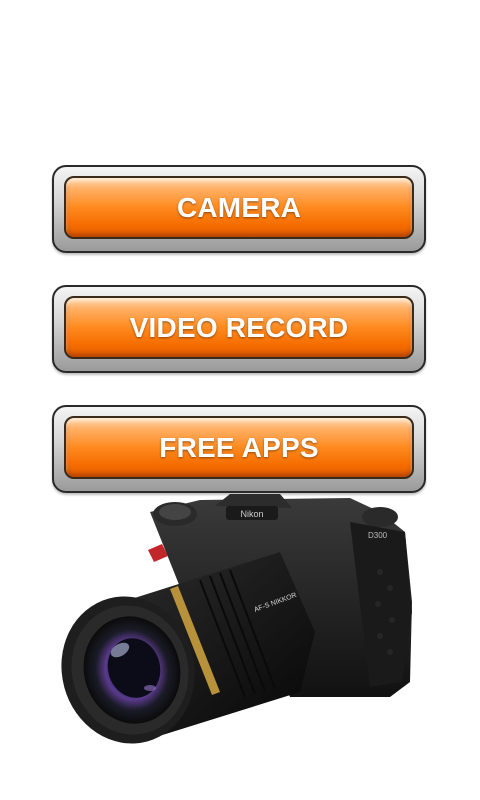  I want to click on video-record-button-face: VIDEO RECORD, so click(239, 327).